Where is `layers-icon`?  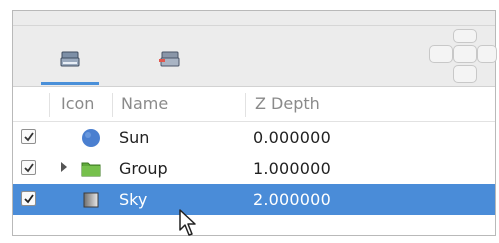 layers-icon is located at coordinates (70, 59).